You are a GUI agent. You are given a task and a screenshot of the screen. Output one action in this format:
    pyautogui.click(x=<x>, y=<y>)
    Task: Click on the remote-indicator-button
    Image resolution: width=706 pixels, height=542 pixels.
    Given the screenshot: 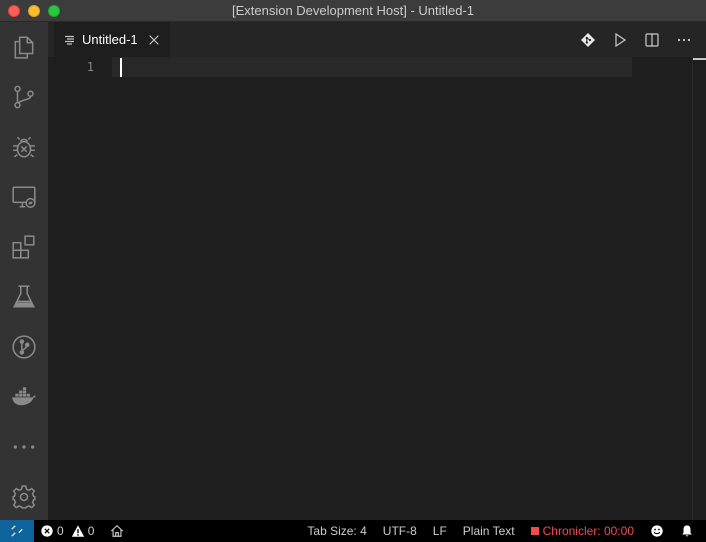 What is the action you would take?
    pyautogui.click(x=17, y=531)
    